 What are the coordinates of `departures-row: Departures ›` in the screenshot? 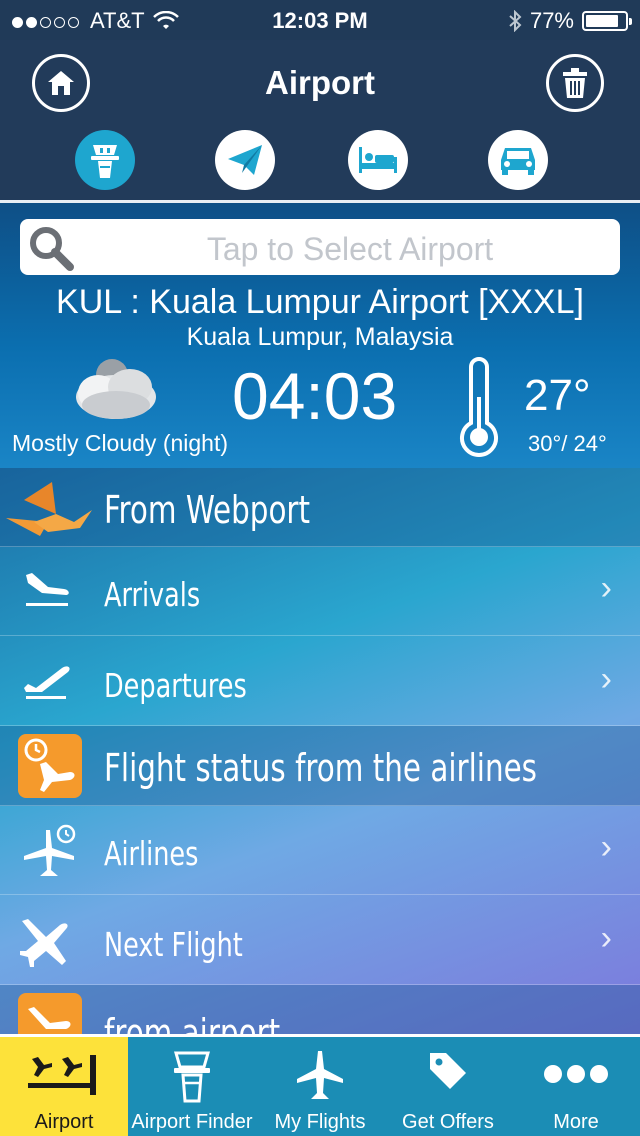 It's located at (320, 681).